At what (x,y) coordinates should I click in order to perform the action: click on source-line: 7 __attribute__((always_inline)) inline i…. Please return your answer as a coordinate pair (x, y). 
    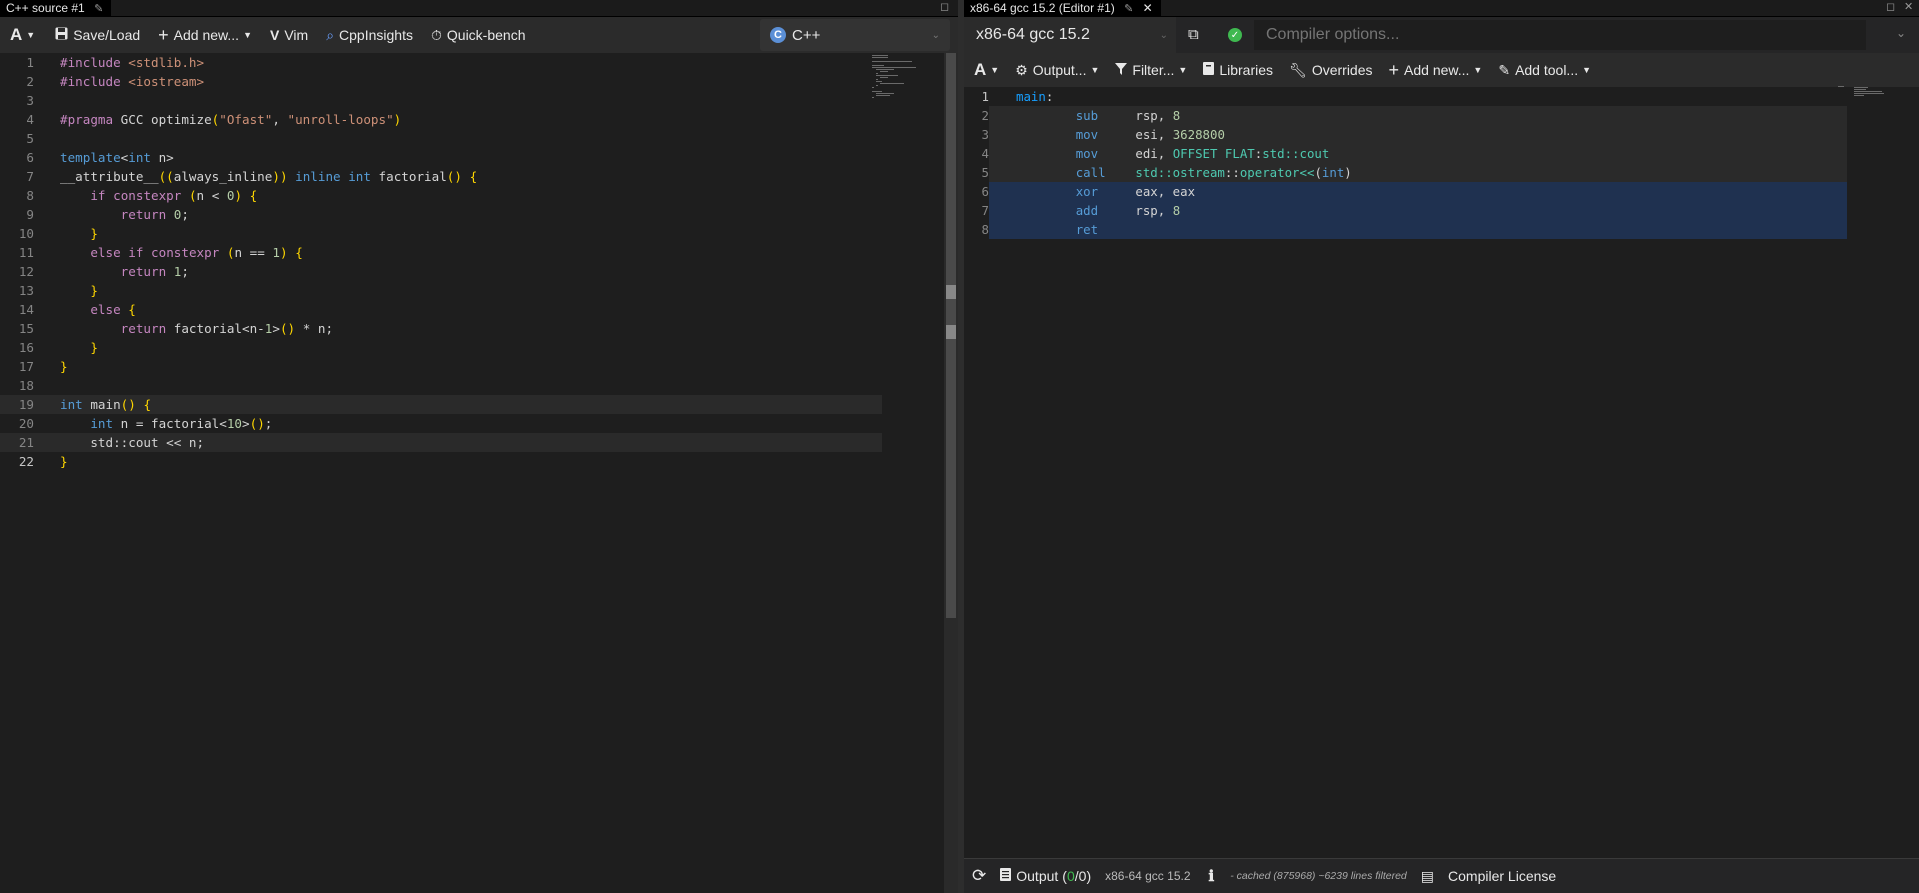
    Looking at the image, I should click on (479, 176).